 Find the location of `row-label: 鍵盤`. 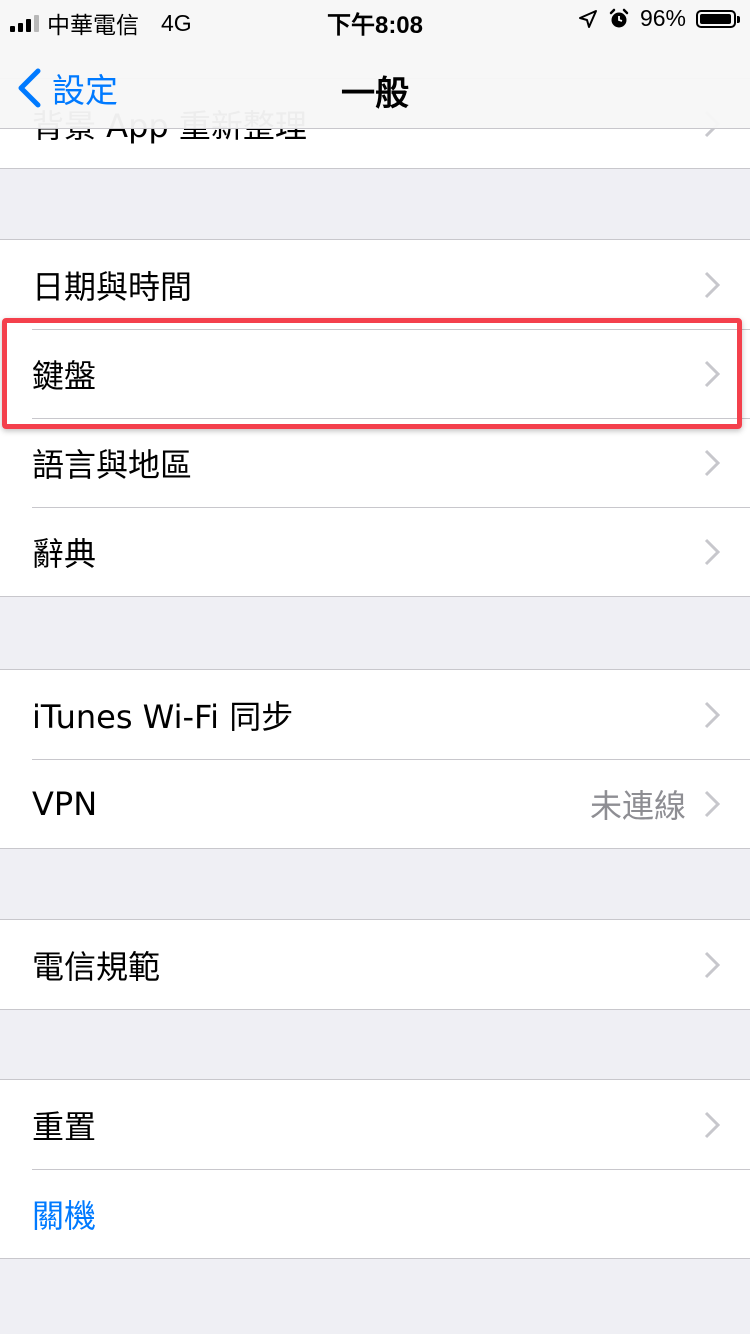

row-label: 鍵盤 is located at coordinates (64, 375).